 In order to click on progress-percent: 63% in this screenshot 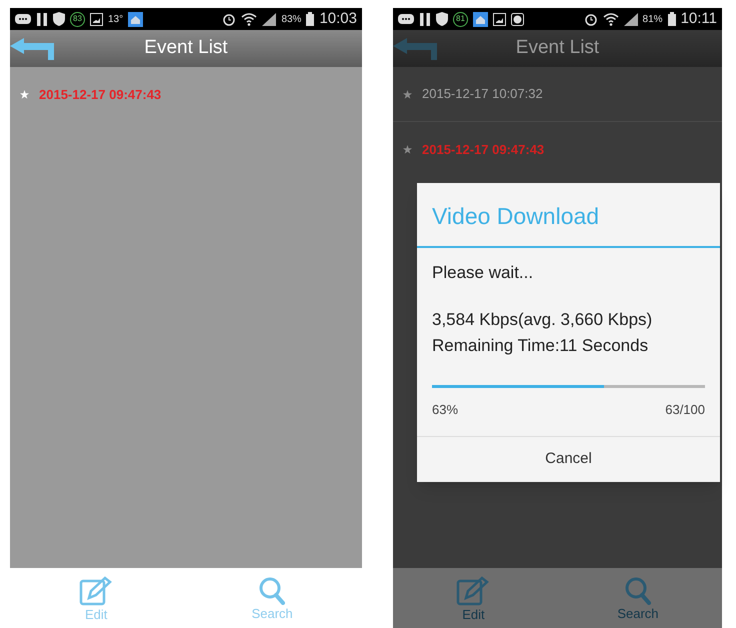, I will do `click(445, 410)`.